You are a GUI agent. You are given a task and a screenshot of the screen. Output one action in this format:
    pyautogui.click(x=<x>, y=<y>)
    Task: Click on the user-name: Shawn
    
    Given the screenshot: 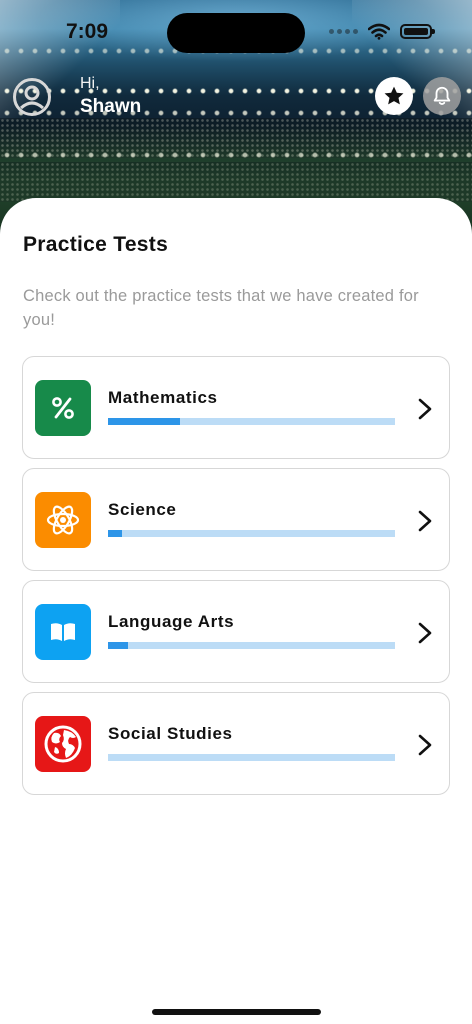 What is the action you would take?
    pyautogui.click(x=111, y=106)
    